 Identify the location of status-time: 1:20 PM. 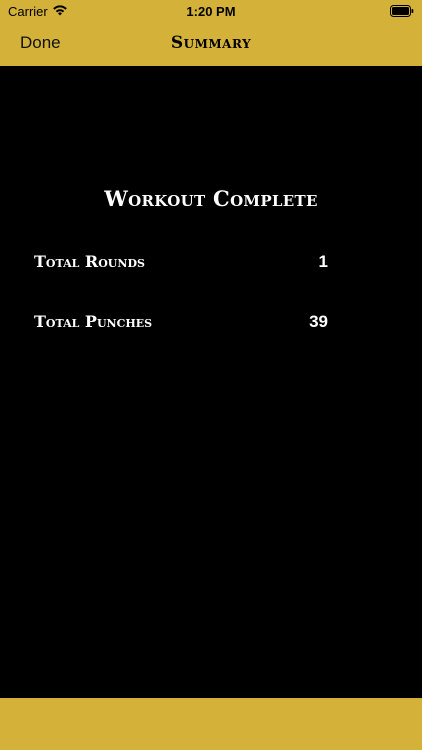
(211, 11).